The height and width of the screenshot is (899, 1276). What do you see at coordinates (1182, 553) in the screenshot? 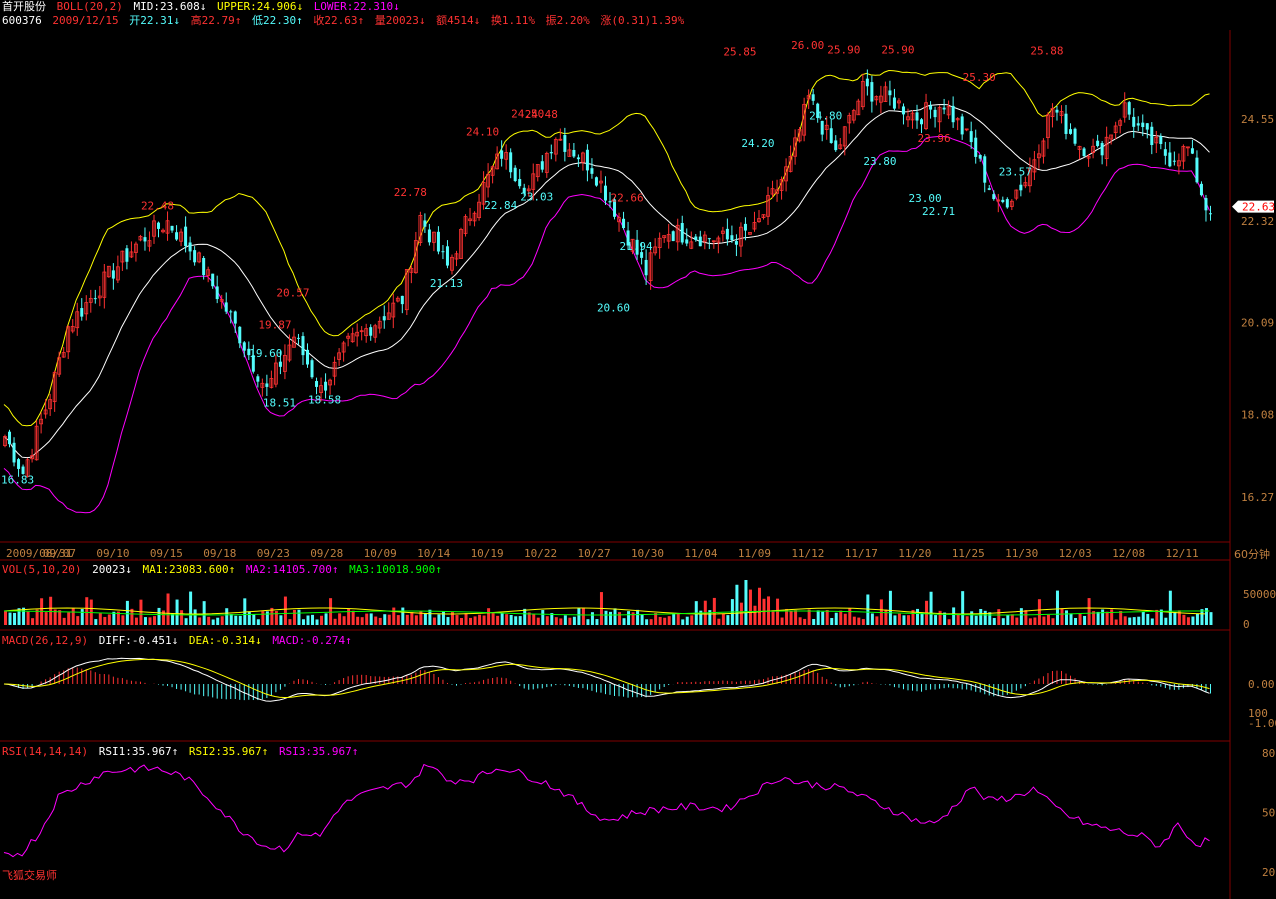
I see `x-axis-label: 12/11` at bounding box center [1182, 553].